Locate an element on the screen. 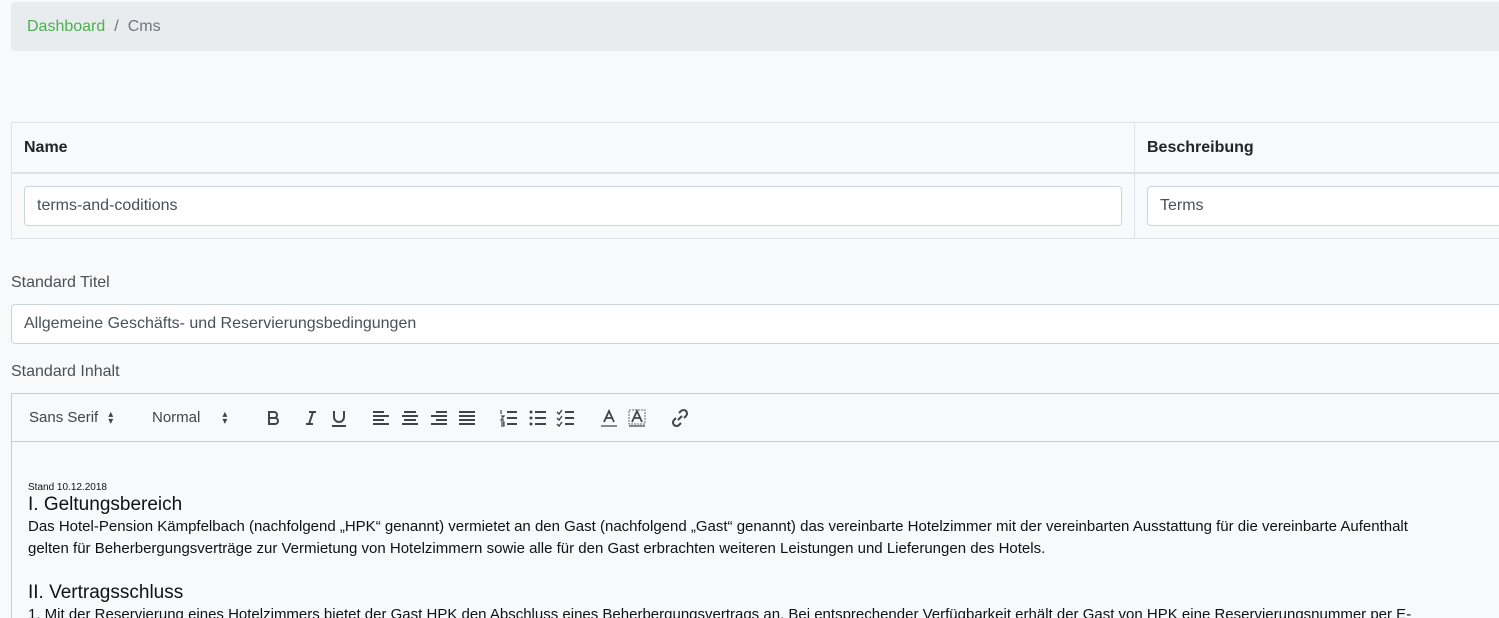  link-button is located at coordinates (680, 417).